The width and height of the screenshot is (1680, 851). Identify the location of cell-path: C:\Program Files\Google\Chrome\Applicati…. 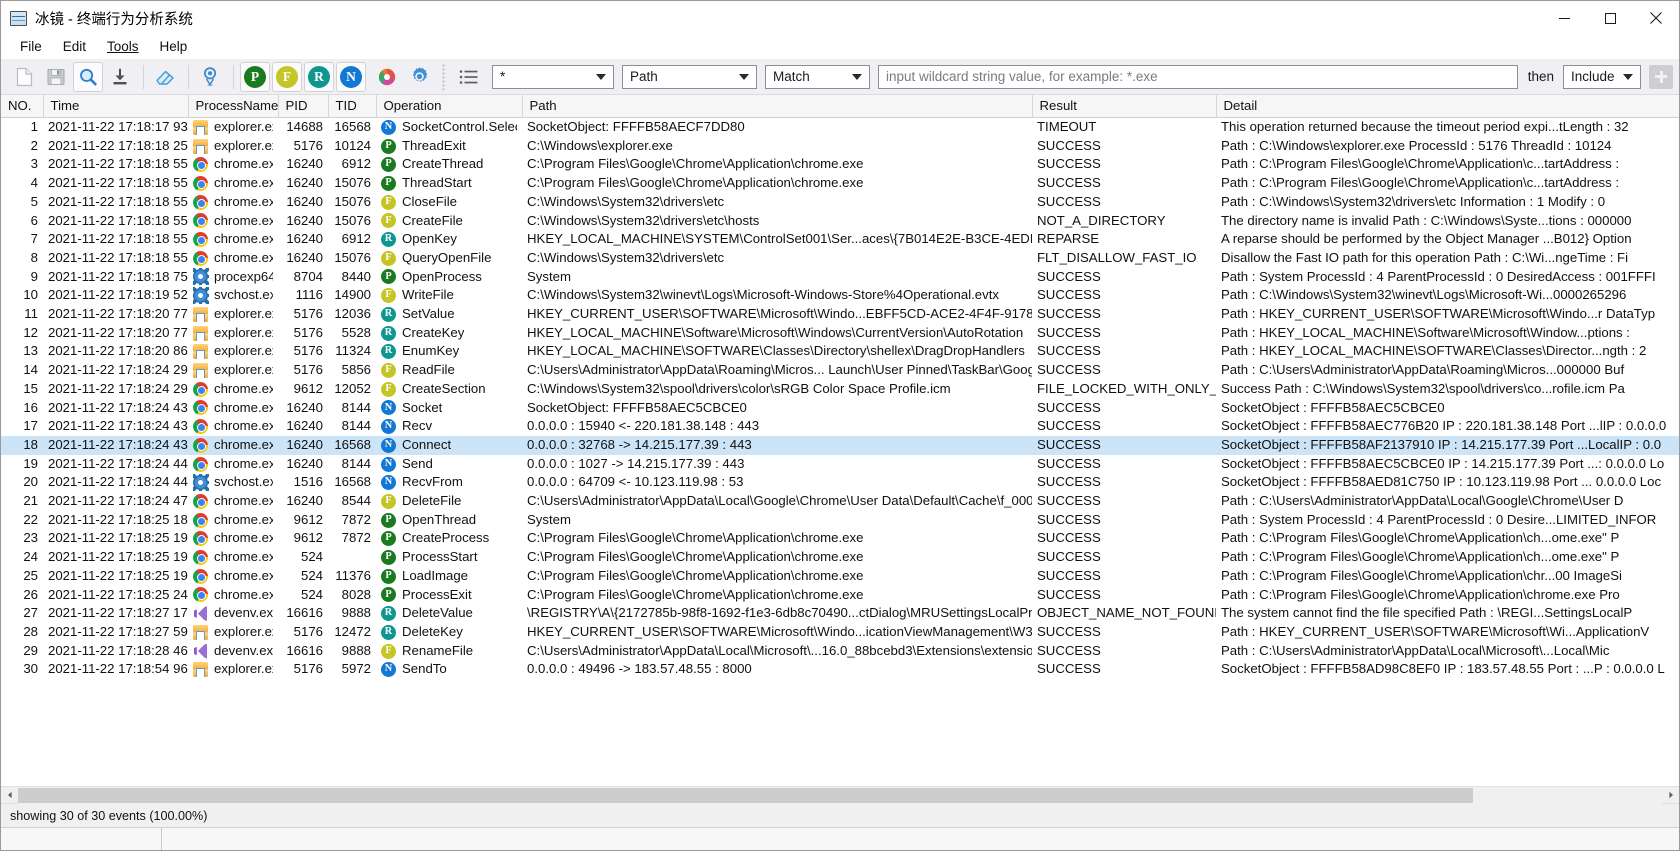
(695, 594).